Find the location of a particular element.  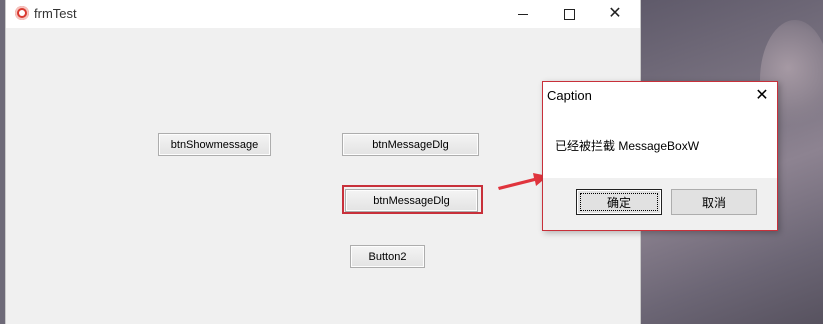

ok-button: 确定 is located at coordinates (619, 202).